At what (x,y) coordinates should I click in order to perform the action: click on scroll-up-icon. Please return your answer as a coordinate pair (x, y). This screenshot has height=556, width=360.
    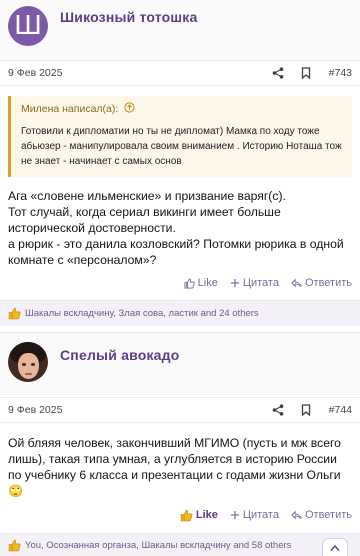
    Looking at the image, I should click on (335, 547).